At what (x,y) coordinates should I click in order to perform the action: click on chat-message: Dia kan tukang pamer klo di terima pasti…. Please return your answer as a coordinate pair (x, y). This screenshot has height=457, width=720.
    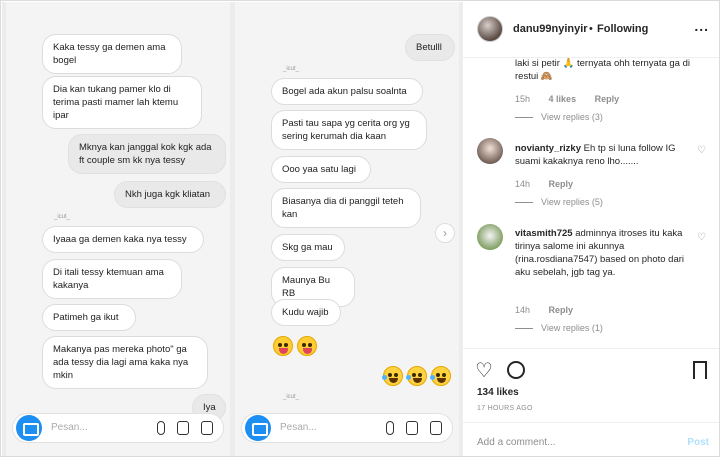
    Looking at the image, I should click on (122, 102).